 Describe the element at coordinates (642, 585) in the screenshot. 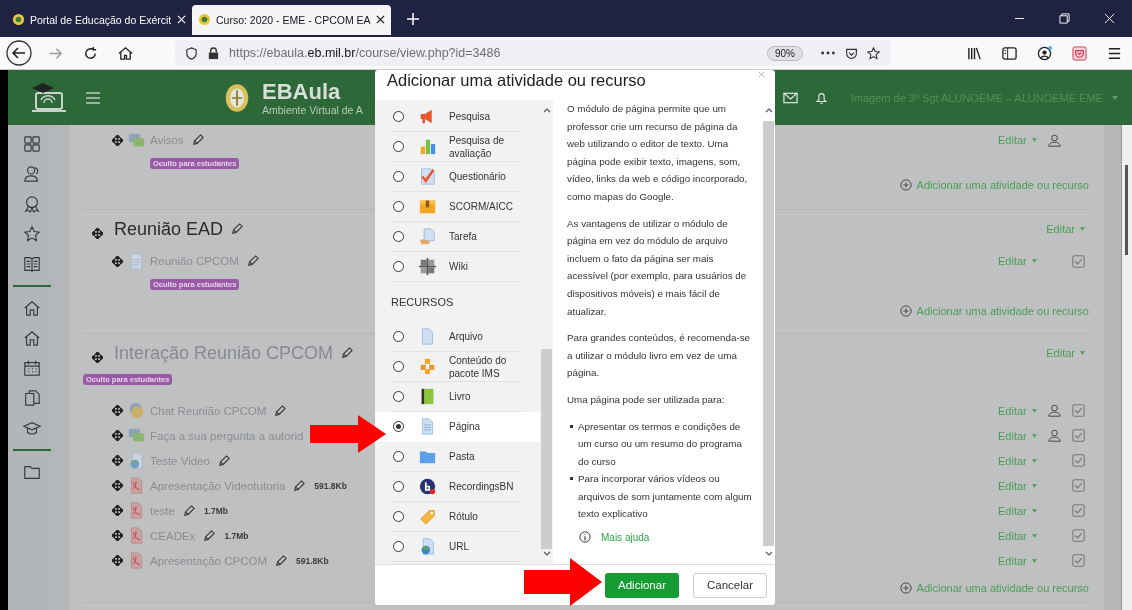

I see `add-button: Adicionar` at that location.